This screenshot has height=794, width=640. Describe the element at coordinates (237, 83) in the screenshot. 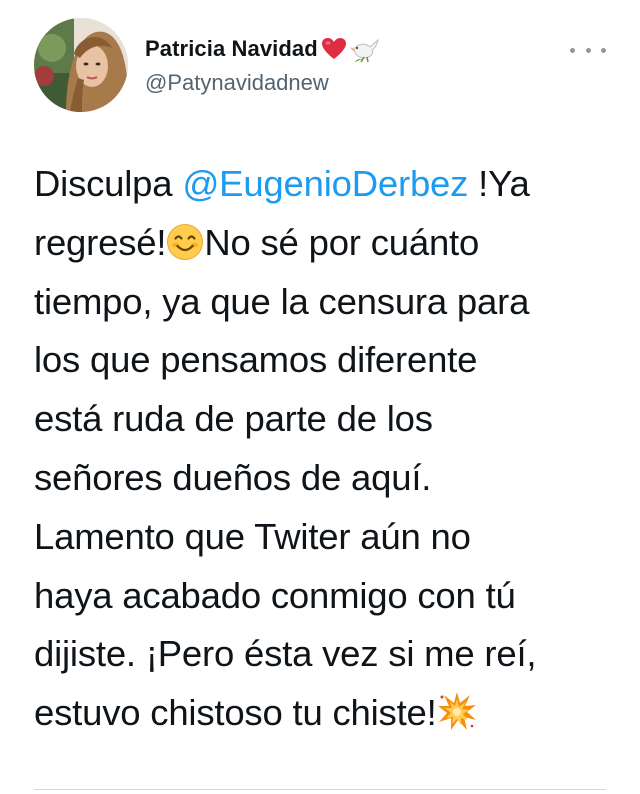

I see `author-handle: @Patynavidadnew` at that location.